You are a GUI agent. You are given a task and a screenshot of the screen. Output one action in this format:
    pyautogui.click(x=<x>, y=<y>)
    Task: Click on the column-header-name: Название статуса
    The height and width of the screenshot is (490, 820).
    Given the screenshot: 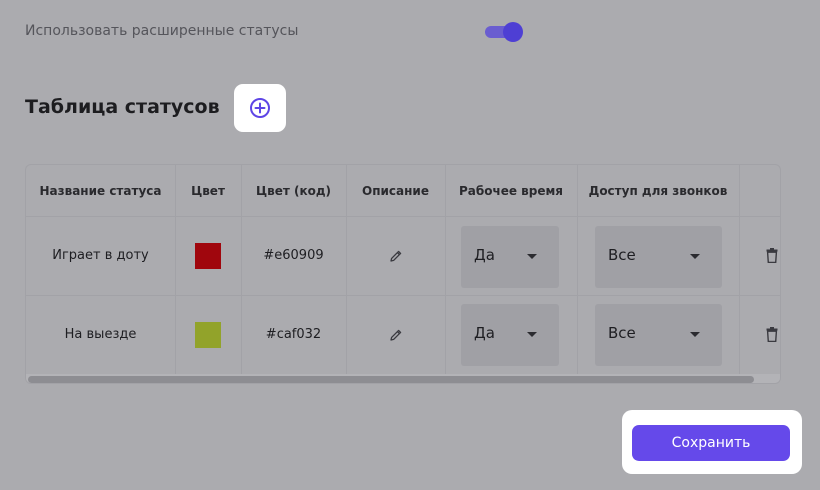 What is the action you would take?
    pyautogui.click(x=100, y=190)
    